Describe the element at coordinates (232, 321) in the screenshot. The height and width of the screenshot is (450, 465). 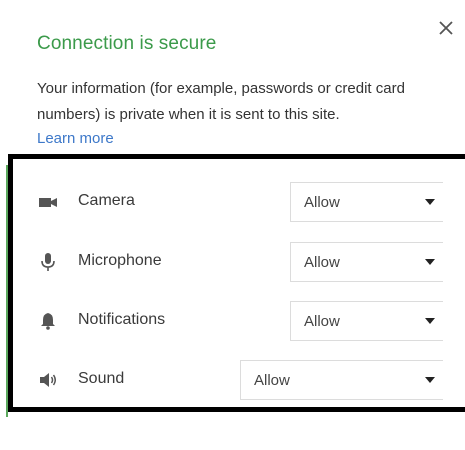
I see `permission-row-notifications: Notifications Allow` at that location.